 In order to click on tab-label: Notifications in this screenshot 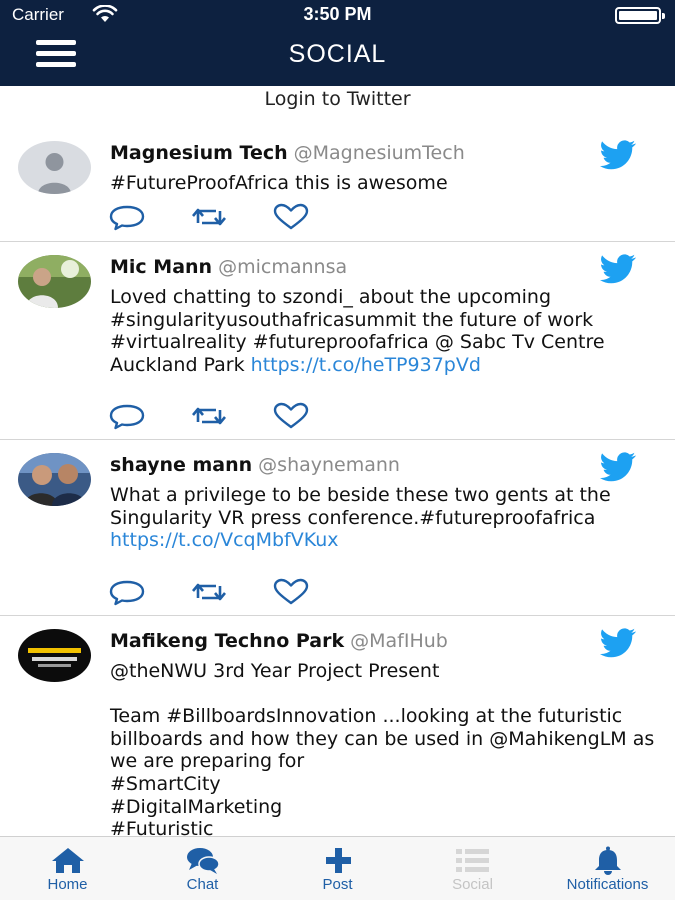, I will do `click(607, 884)`.